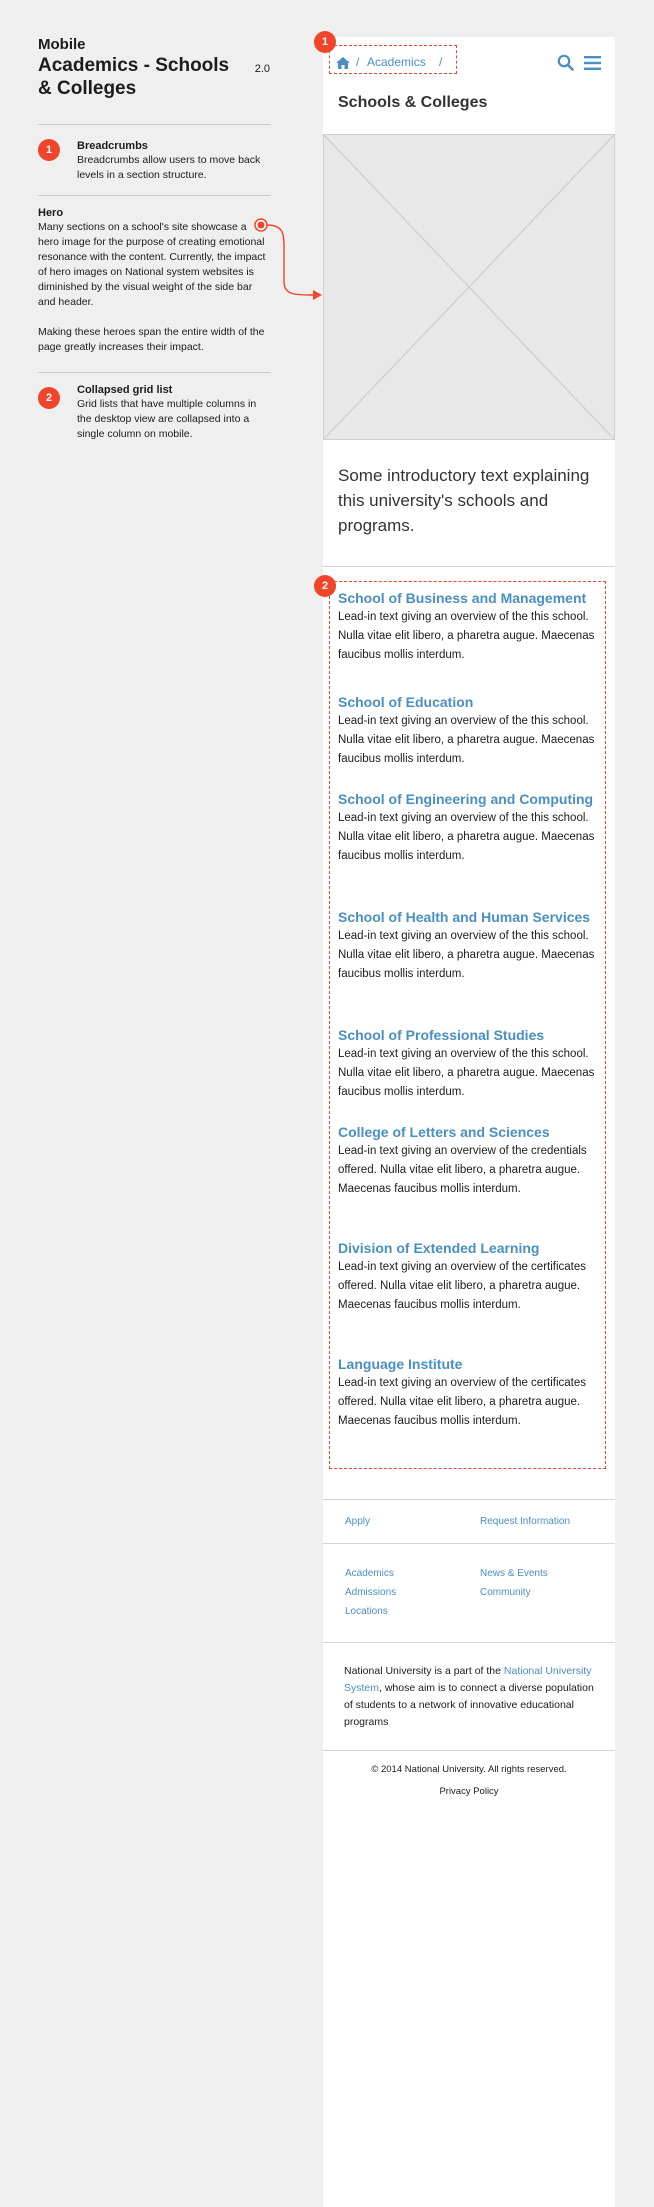 This screenshot has height=2207, width=654. Describe the element at coordinates (370, 1592) in the screenshot. I see `footer-link-admissions: Admissions` at that location.